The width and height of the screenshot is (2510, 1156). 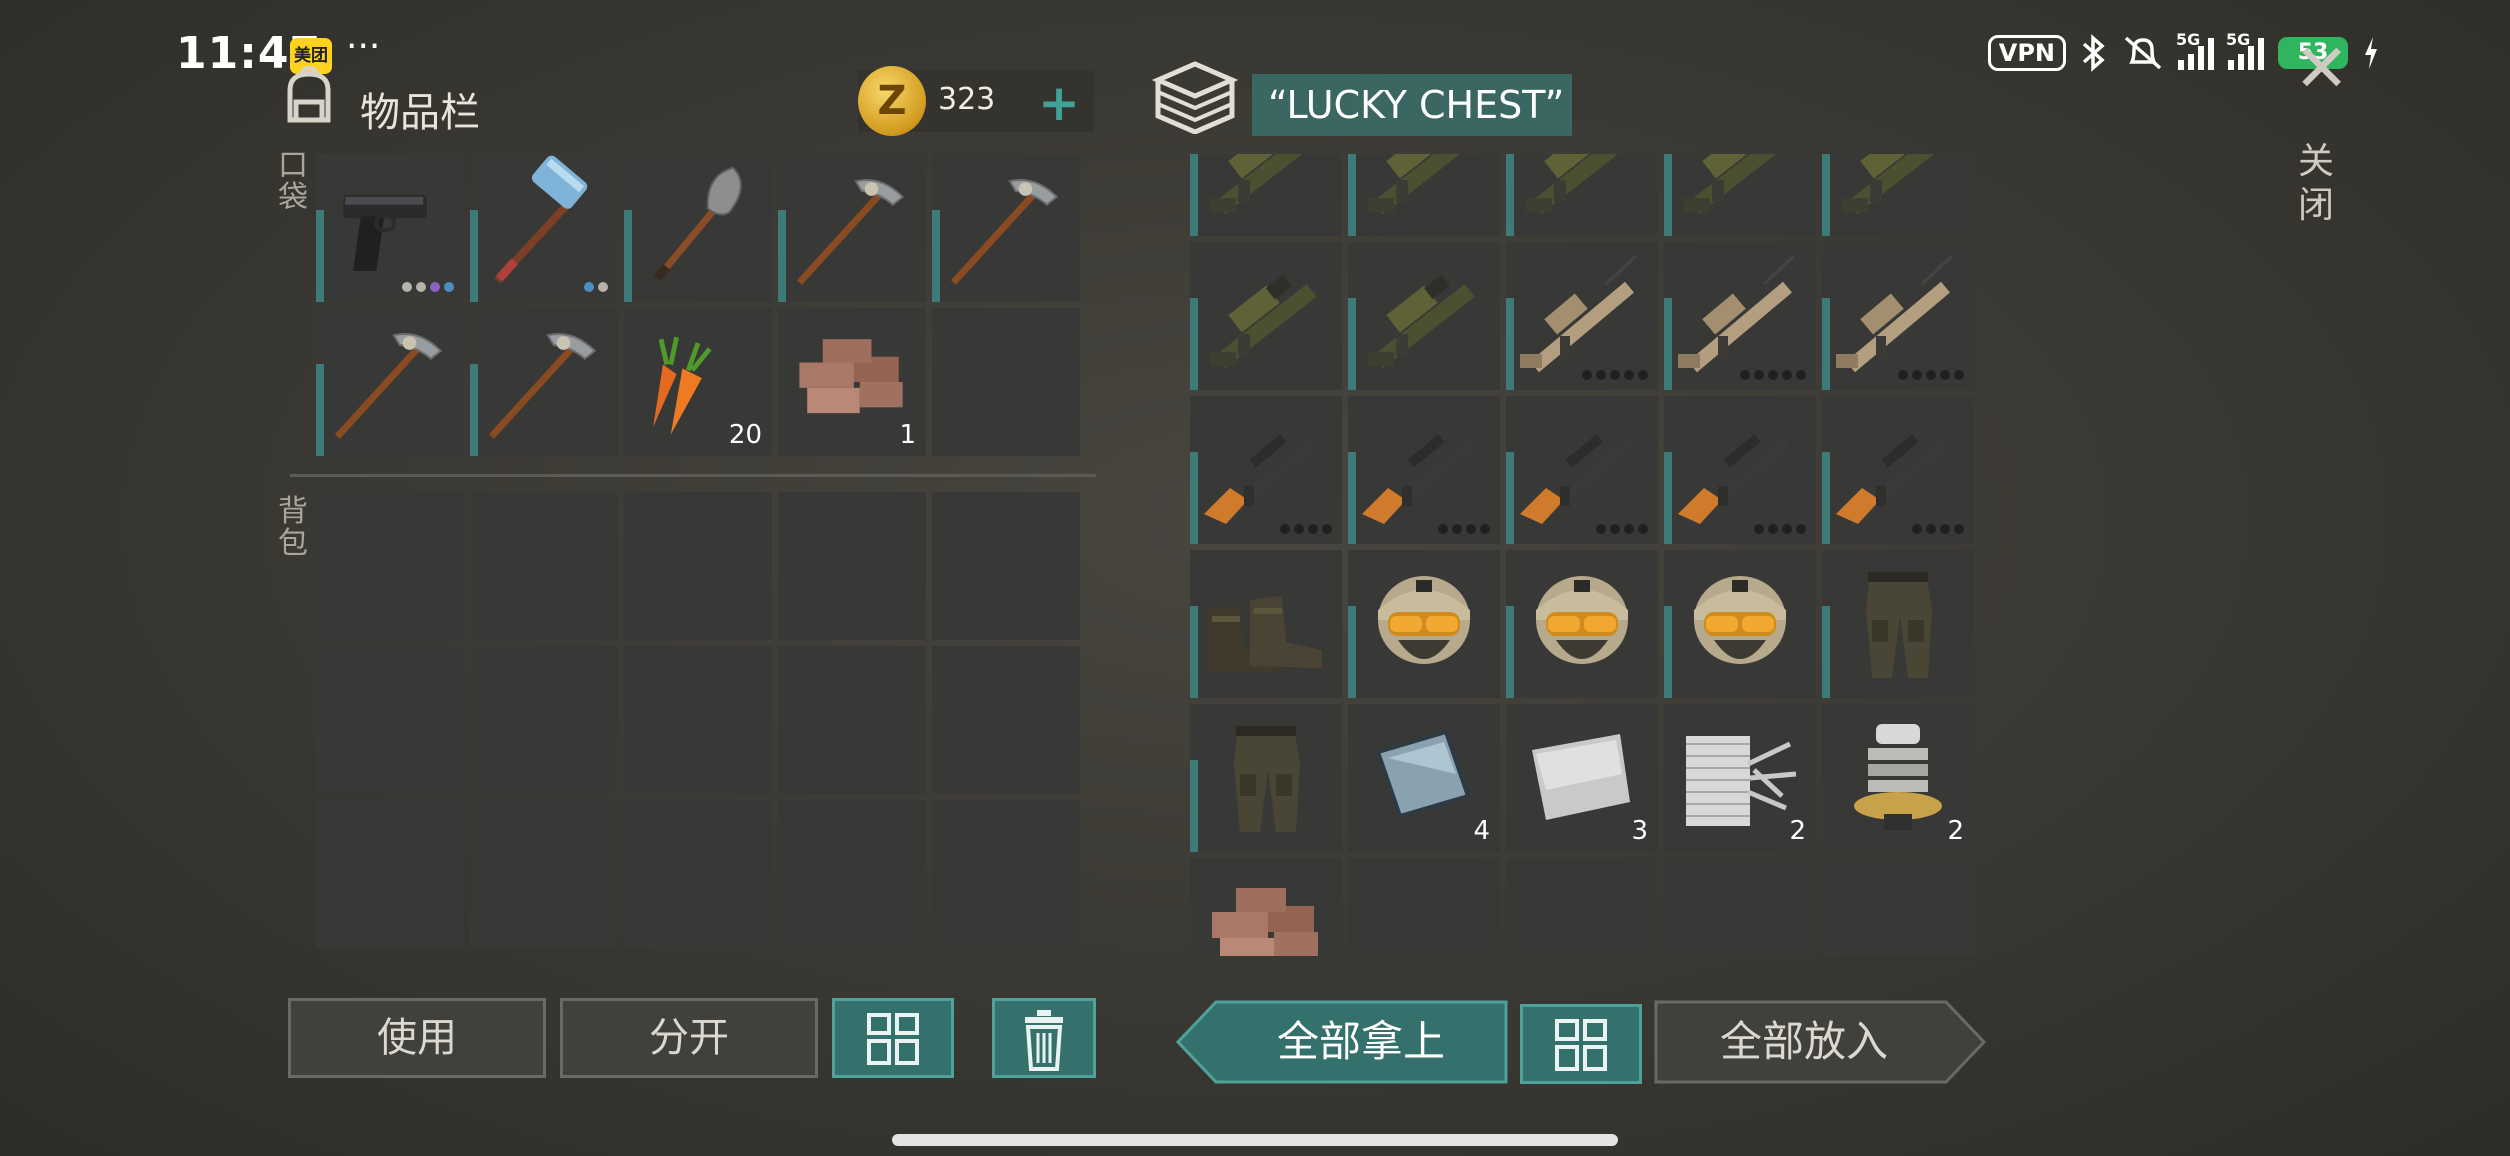 I want to click on sledgehammer-icon, so click(x=541, y=219).